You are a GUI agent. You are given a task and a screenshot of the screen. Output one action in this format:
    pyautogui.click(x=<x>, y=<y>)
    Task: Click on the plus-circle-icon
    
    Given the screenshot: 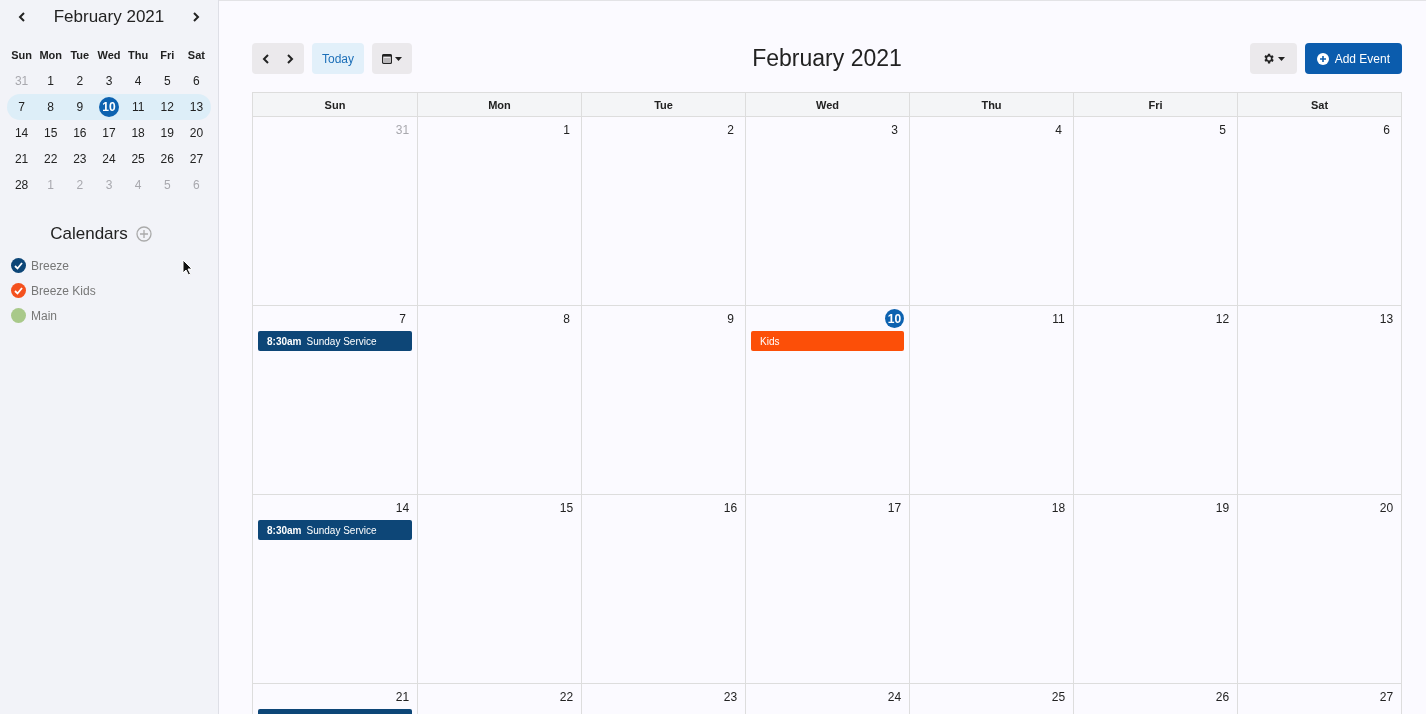 What is the action you would take?
    pyautogui.click(x=1322, y=58)
    